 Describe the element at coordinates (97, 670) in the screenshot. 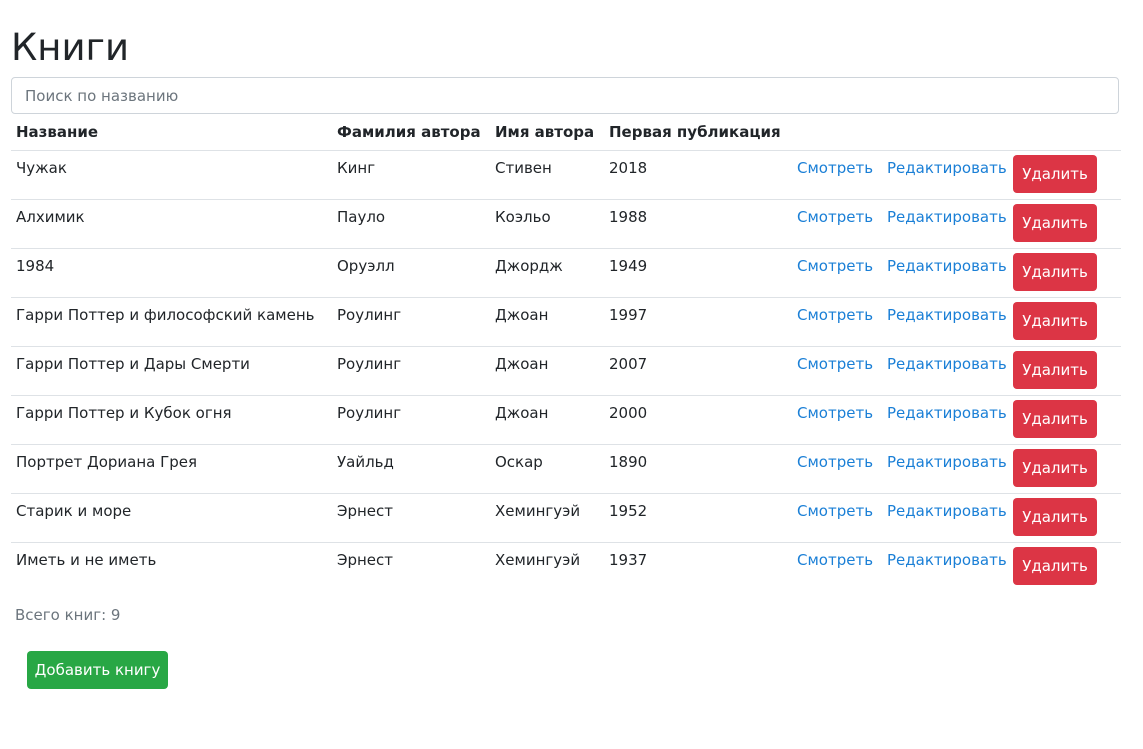

I see `add-book-button: Добавить книгу` at that location.